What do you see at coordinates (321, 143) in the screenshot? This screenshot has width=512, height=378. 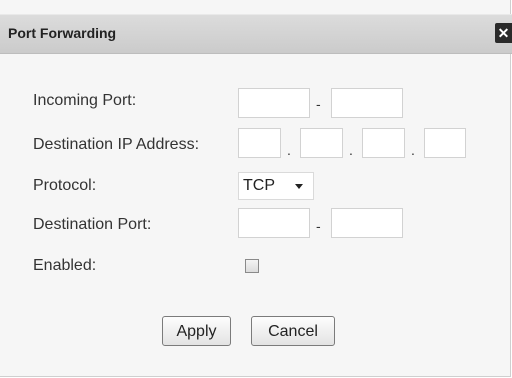 I see `destination-ip-octet-2-input` at bounding box center [321, 143].